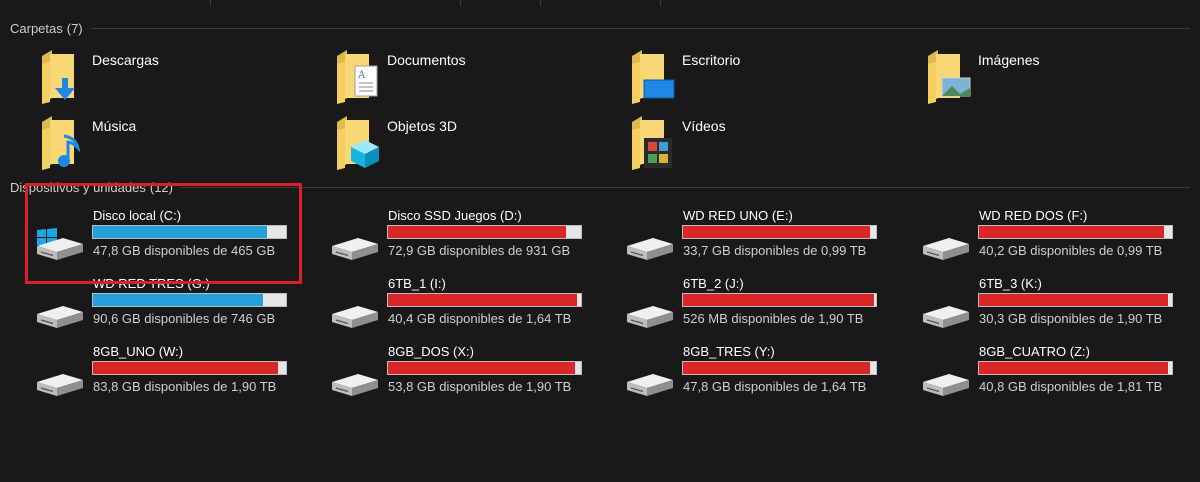  Describe the element at coordinates (137, 215) in the screenshot. I see `drive-name: Disco local (C:)` at that location.